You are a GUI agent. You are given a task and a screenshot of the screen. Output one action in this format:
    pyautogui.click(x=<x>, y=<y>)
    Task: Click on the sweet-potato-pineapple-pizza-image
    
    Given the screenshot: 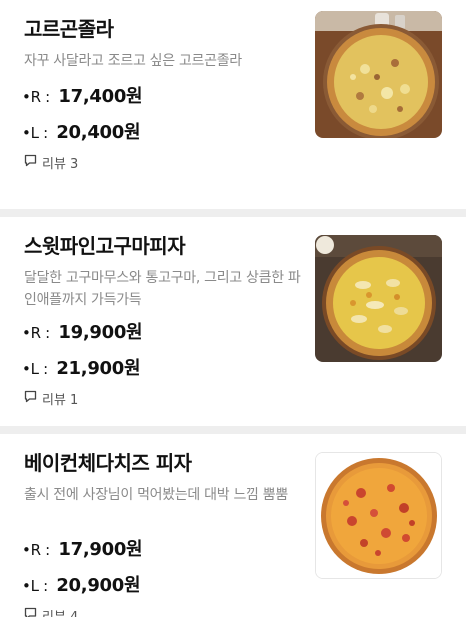 What is the action you would take?
    pyautogui.click(x=378, y=298)
    